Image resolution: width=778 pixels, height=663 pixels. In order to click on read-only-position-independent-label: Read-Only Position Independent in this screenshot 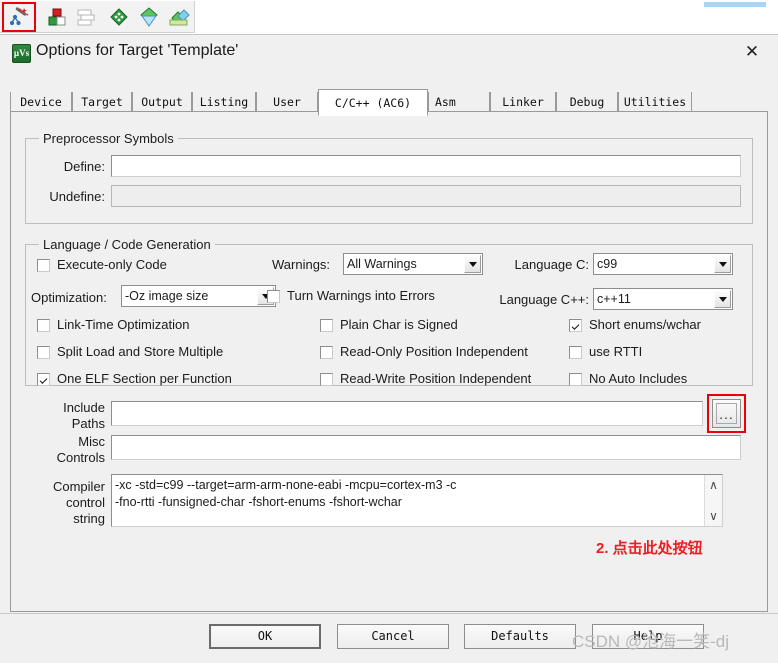, I will do `click(434, 351)`.